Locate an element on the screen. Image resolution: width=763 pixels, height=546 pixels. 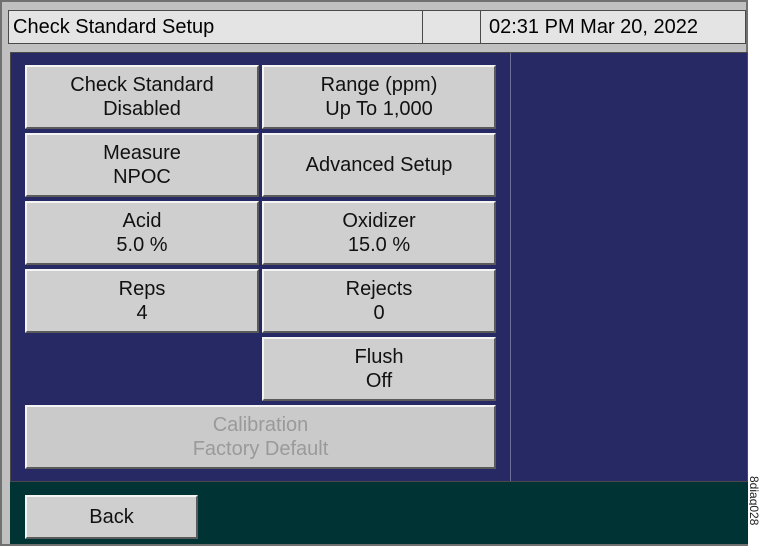
button-value: 5.0 % is located at coordinates (142, 245).